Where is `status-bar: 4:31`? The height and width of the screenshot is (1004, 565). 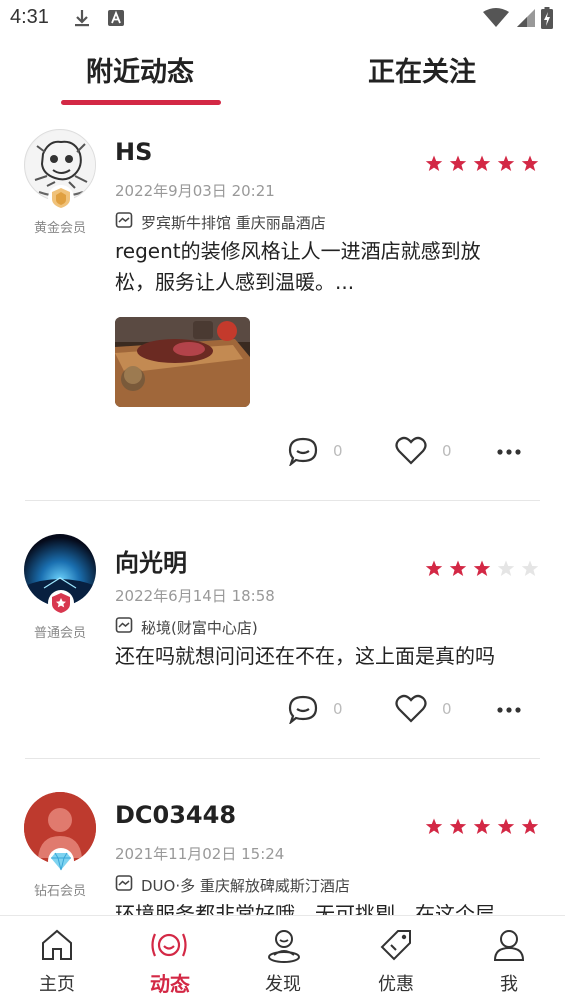 status-bar: 4:31 is located at coordinates (282, 18).